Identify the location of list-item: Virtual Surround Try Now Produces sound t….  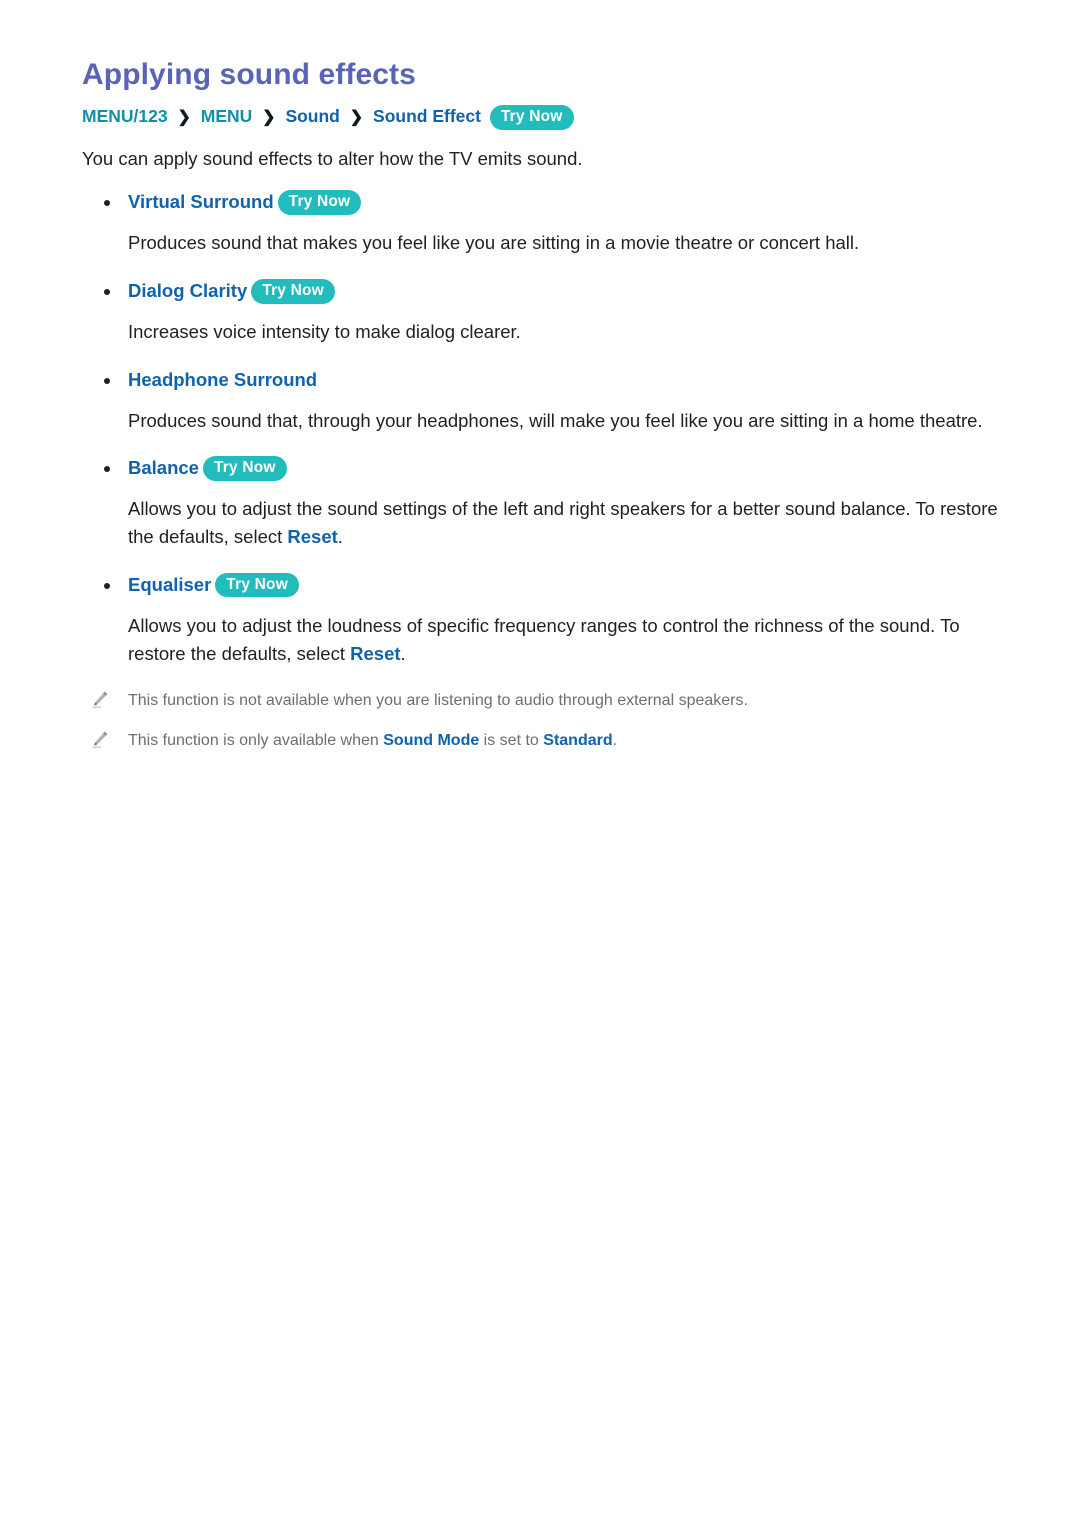
(542, 223).